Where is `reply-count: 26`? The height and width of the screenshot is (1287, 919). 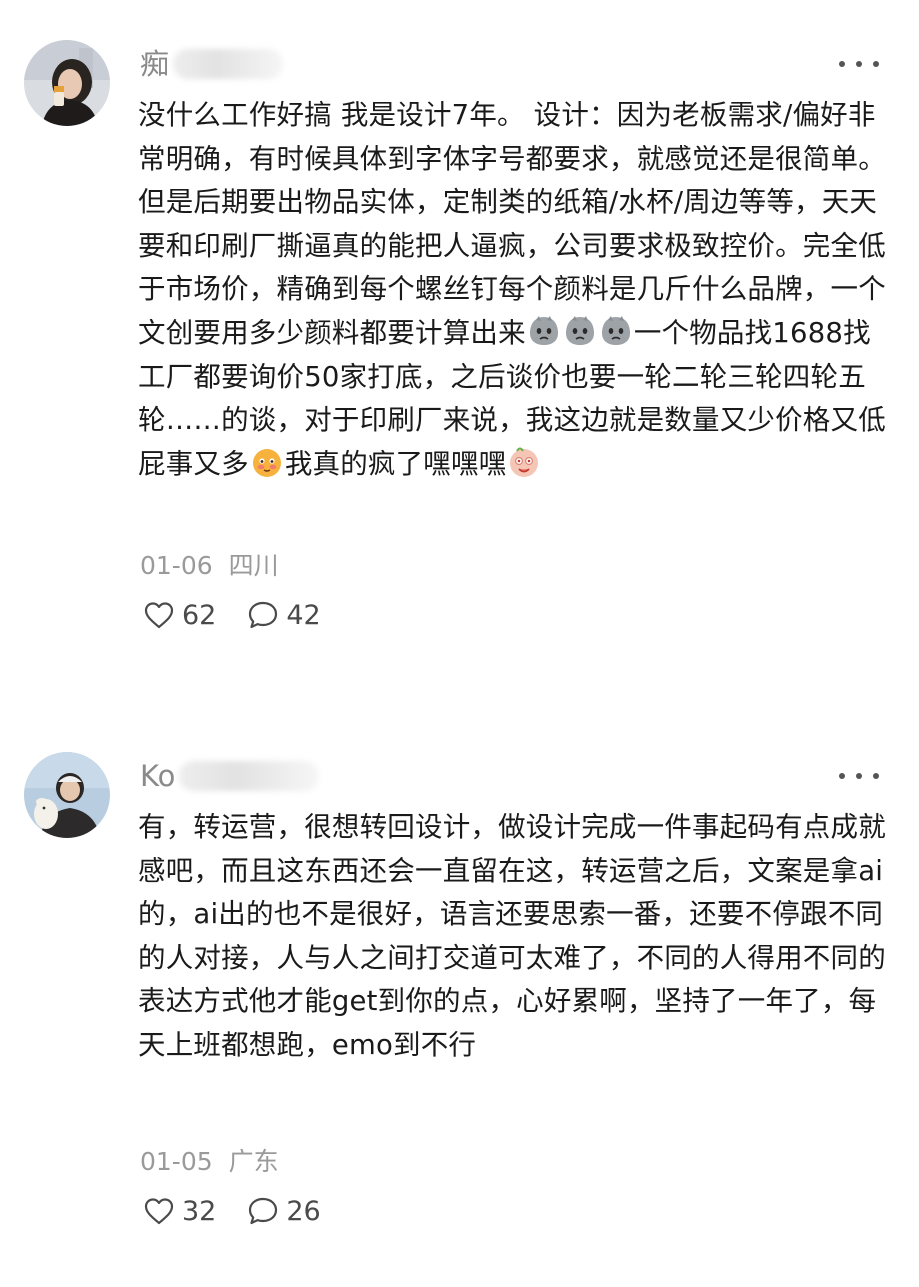
reply-count: 26 is located at coordinates (303, 1211).